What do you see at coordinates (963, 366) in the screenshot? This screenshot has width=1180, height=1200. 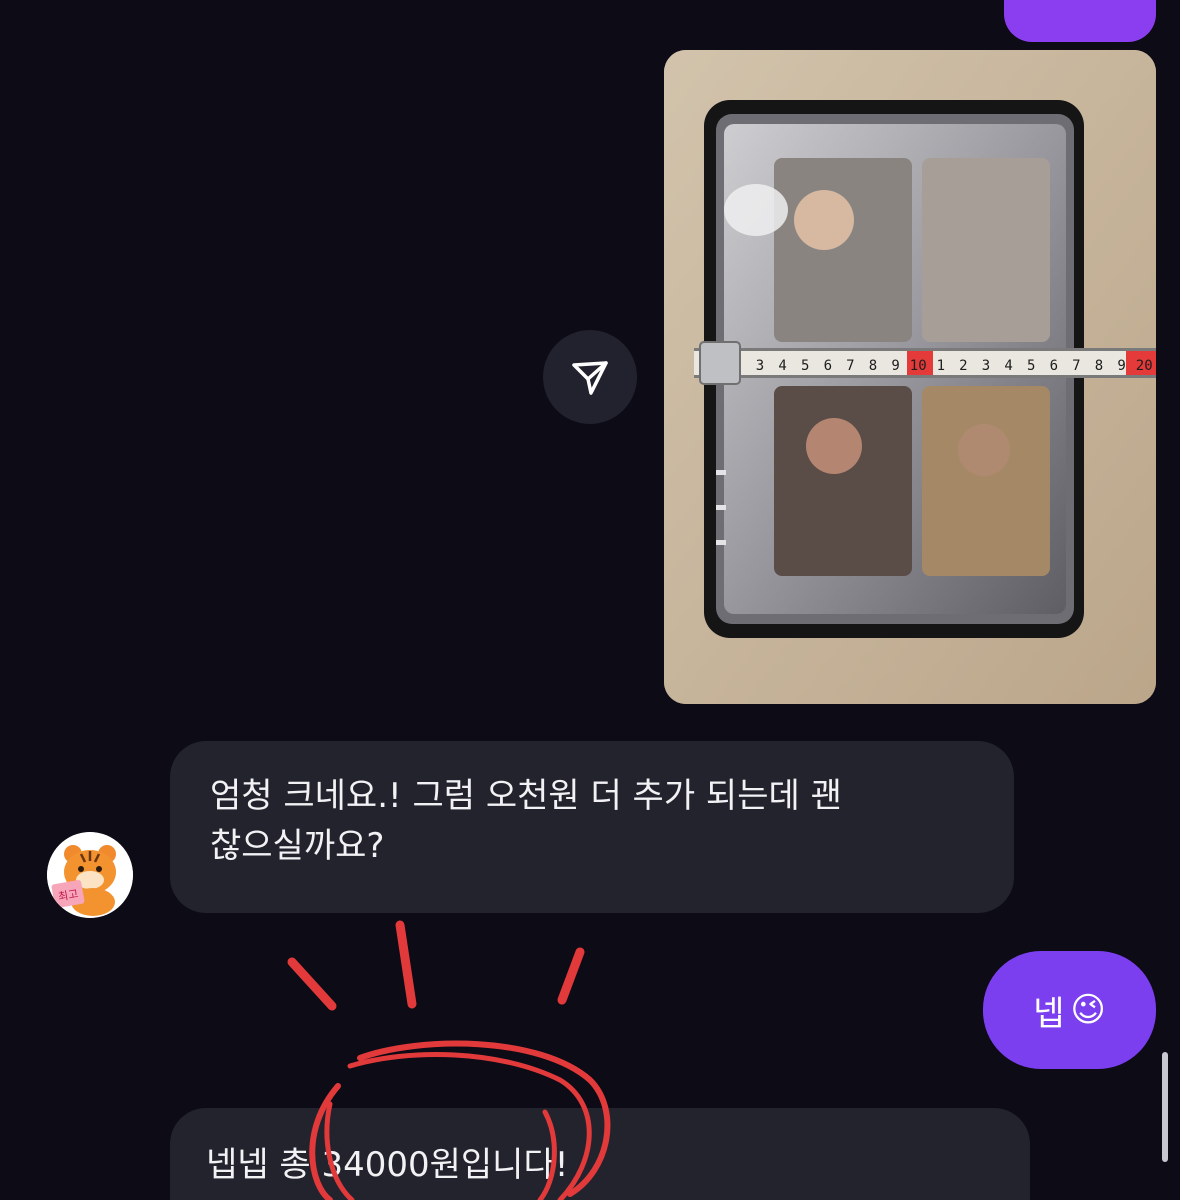 I see `ruler-digit: 2` at bounding box center [963, 366].